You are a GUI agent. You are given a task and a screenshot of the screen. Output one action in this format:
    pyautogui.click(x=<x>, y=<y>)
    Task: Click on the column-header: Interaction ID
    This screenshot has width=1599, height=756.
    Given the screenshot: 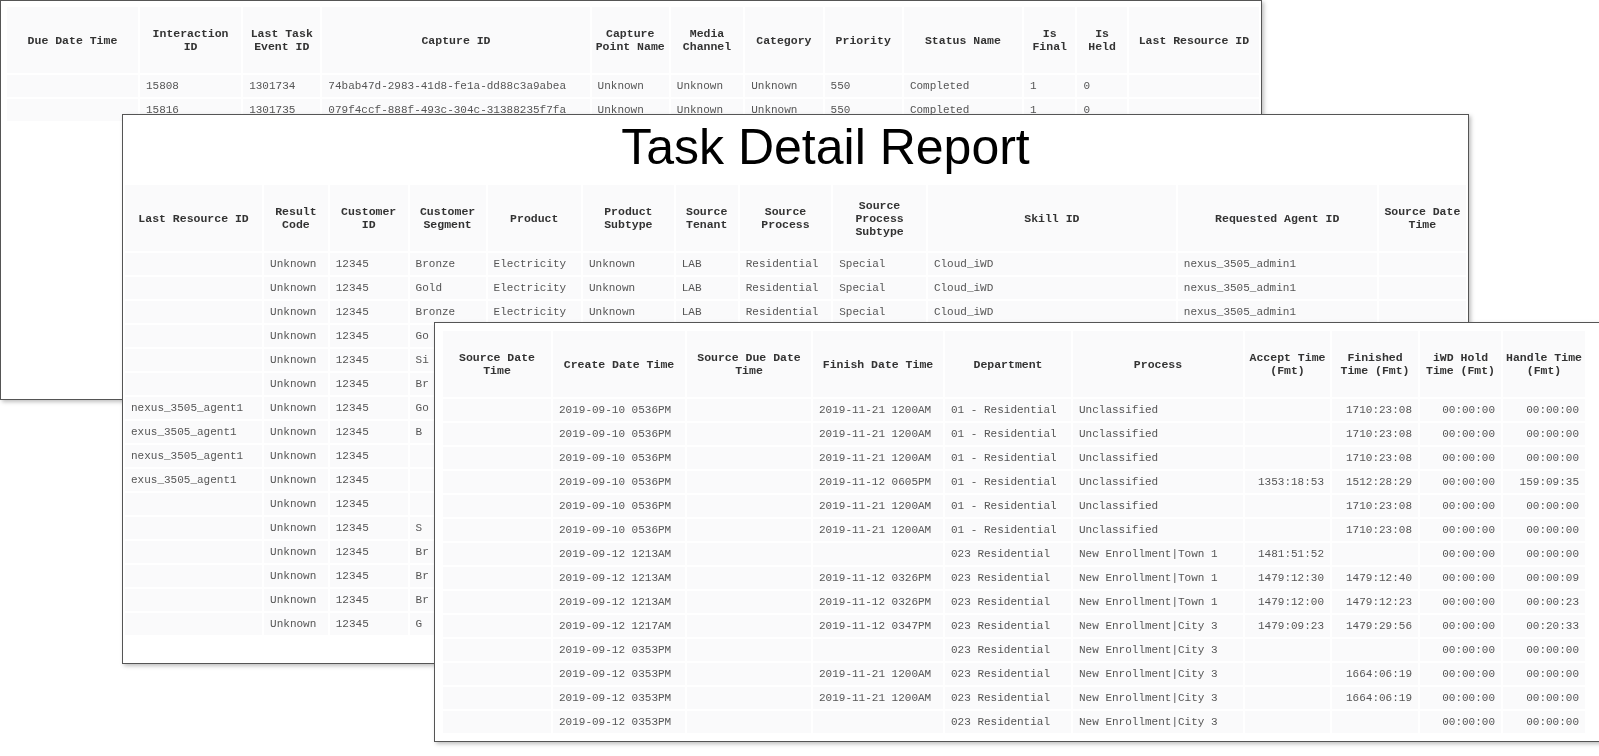 What is the action you would take?
    pyautogui.click(x=190, y=40)
    